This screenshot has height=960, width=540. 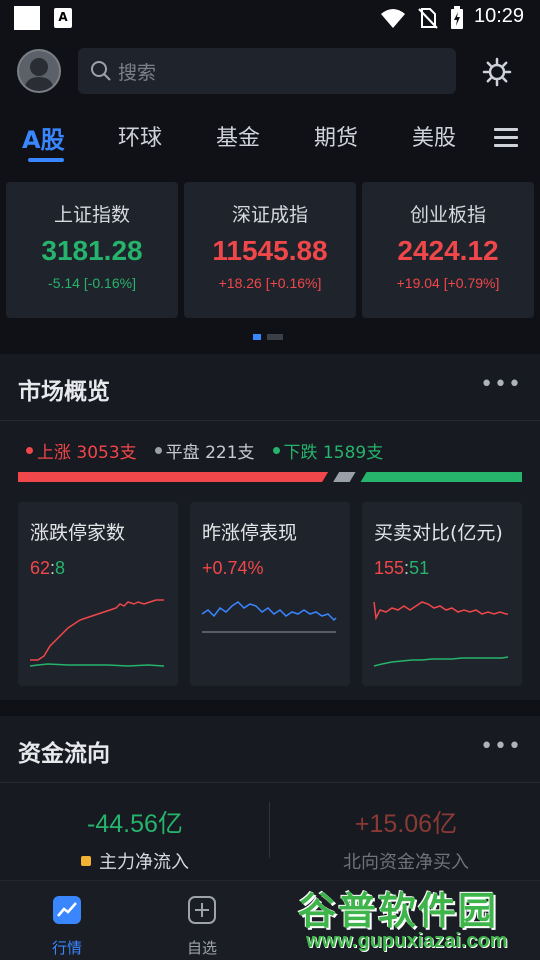 What do you see at coordinates (344, 477) in the screenshot?
I see `flat-segment` at bounding box center [344, 477].